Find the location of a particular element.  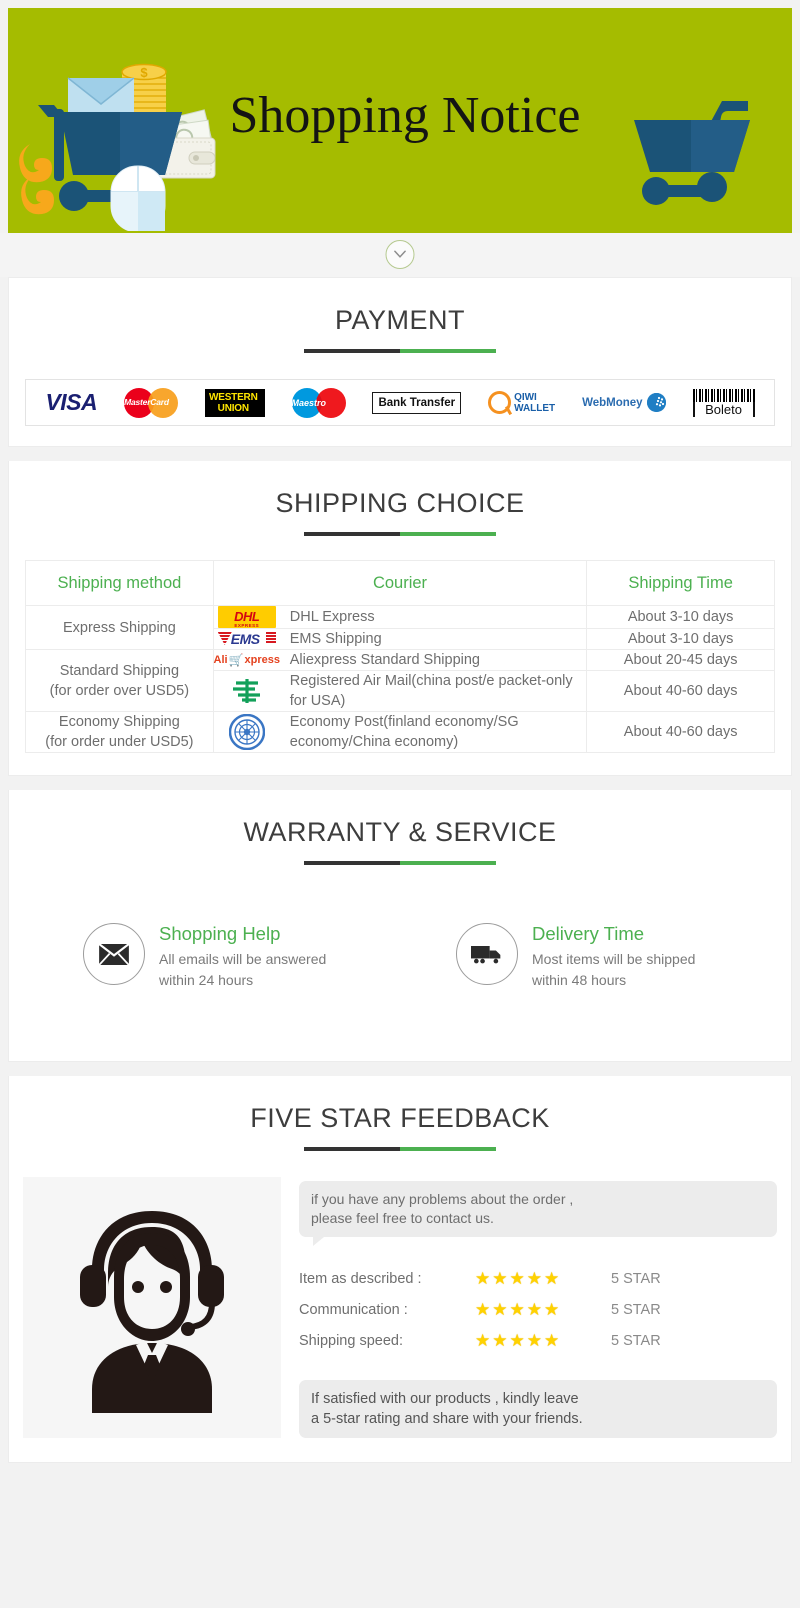

boleto-label: Boleto is located at coordinates (723, 409).